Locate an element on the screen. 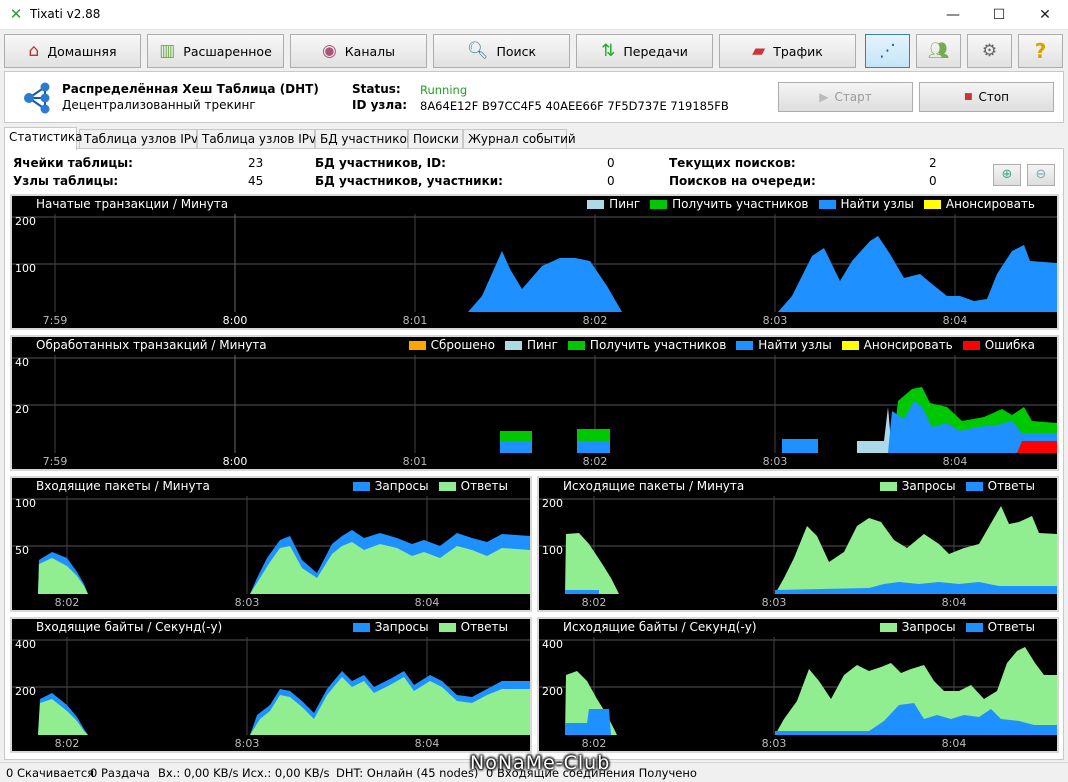  dht-button: ⋰ is located at coordinates (887, 51).